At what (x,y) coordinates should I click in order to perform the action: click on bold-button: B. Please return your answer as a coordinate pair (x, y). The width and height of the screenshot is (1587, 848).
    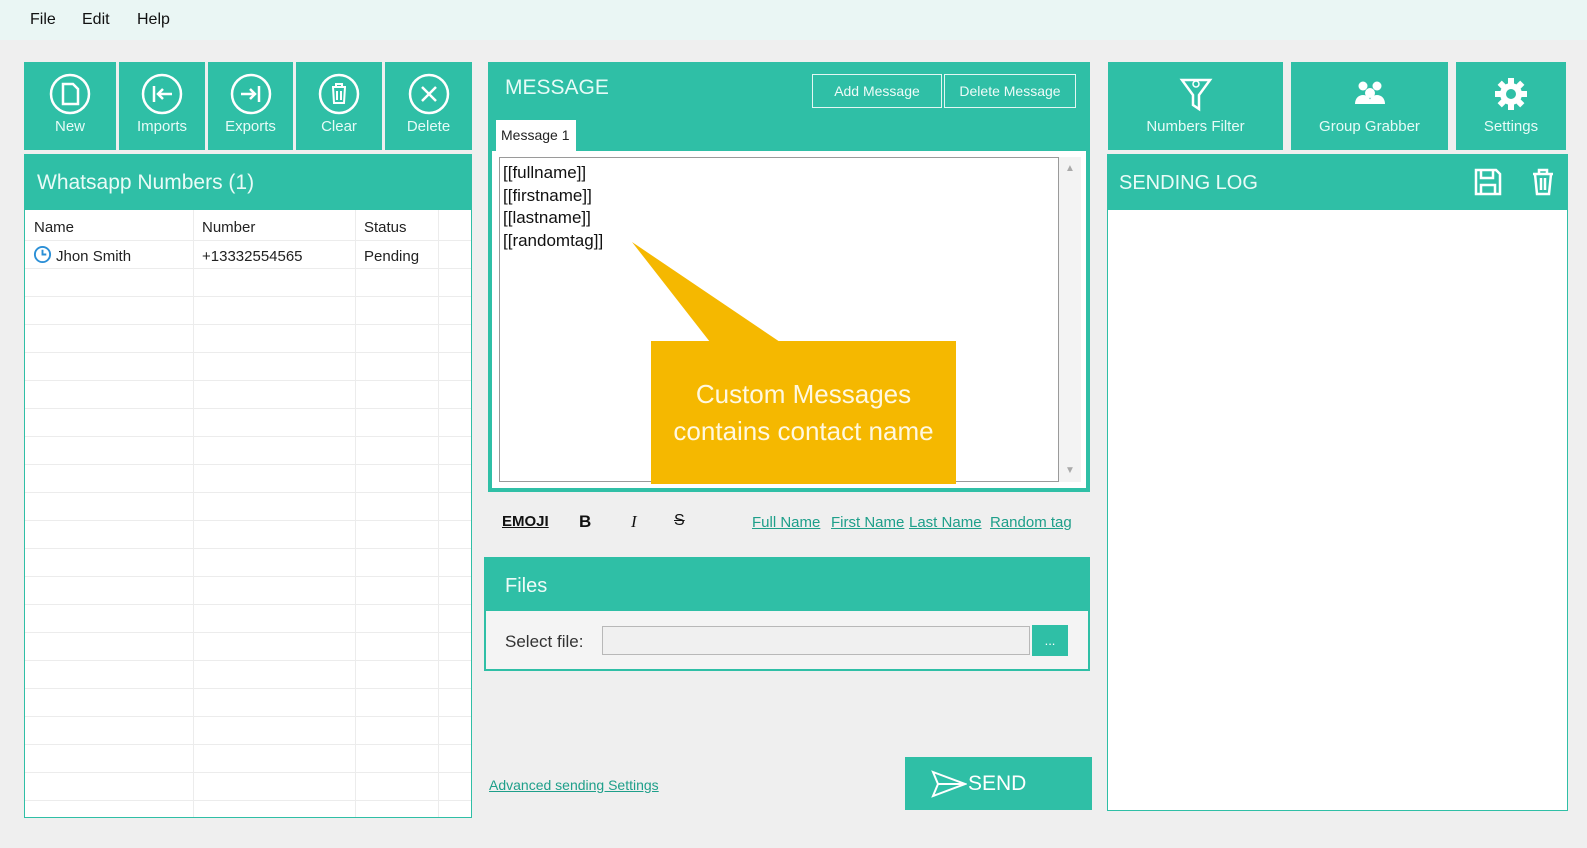
    Looking at the image, I should click on (585, 522).